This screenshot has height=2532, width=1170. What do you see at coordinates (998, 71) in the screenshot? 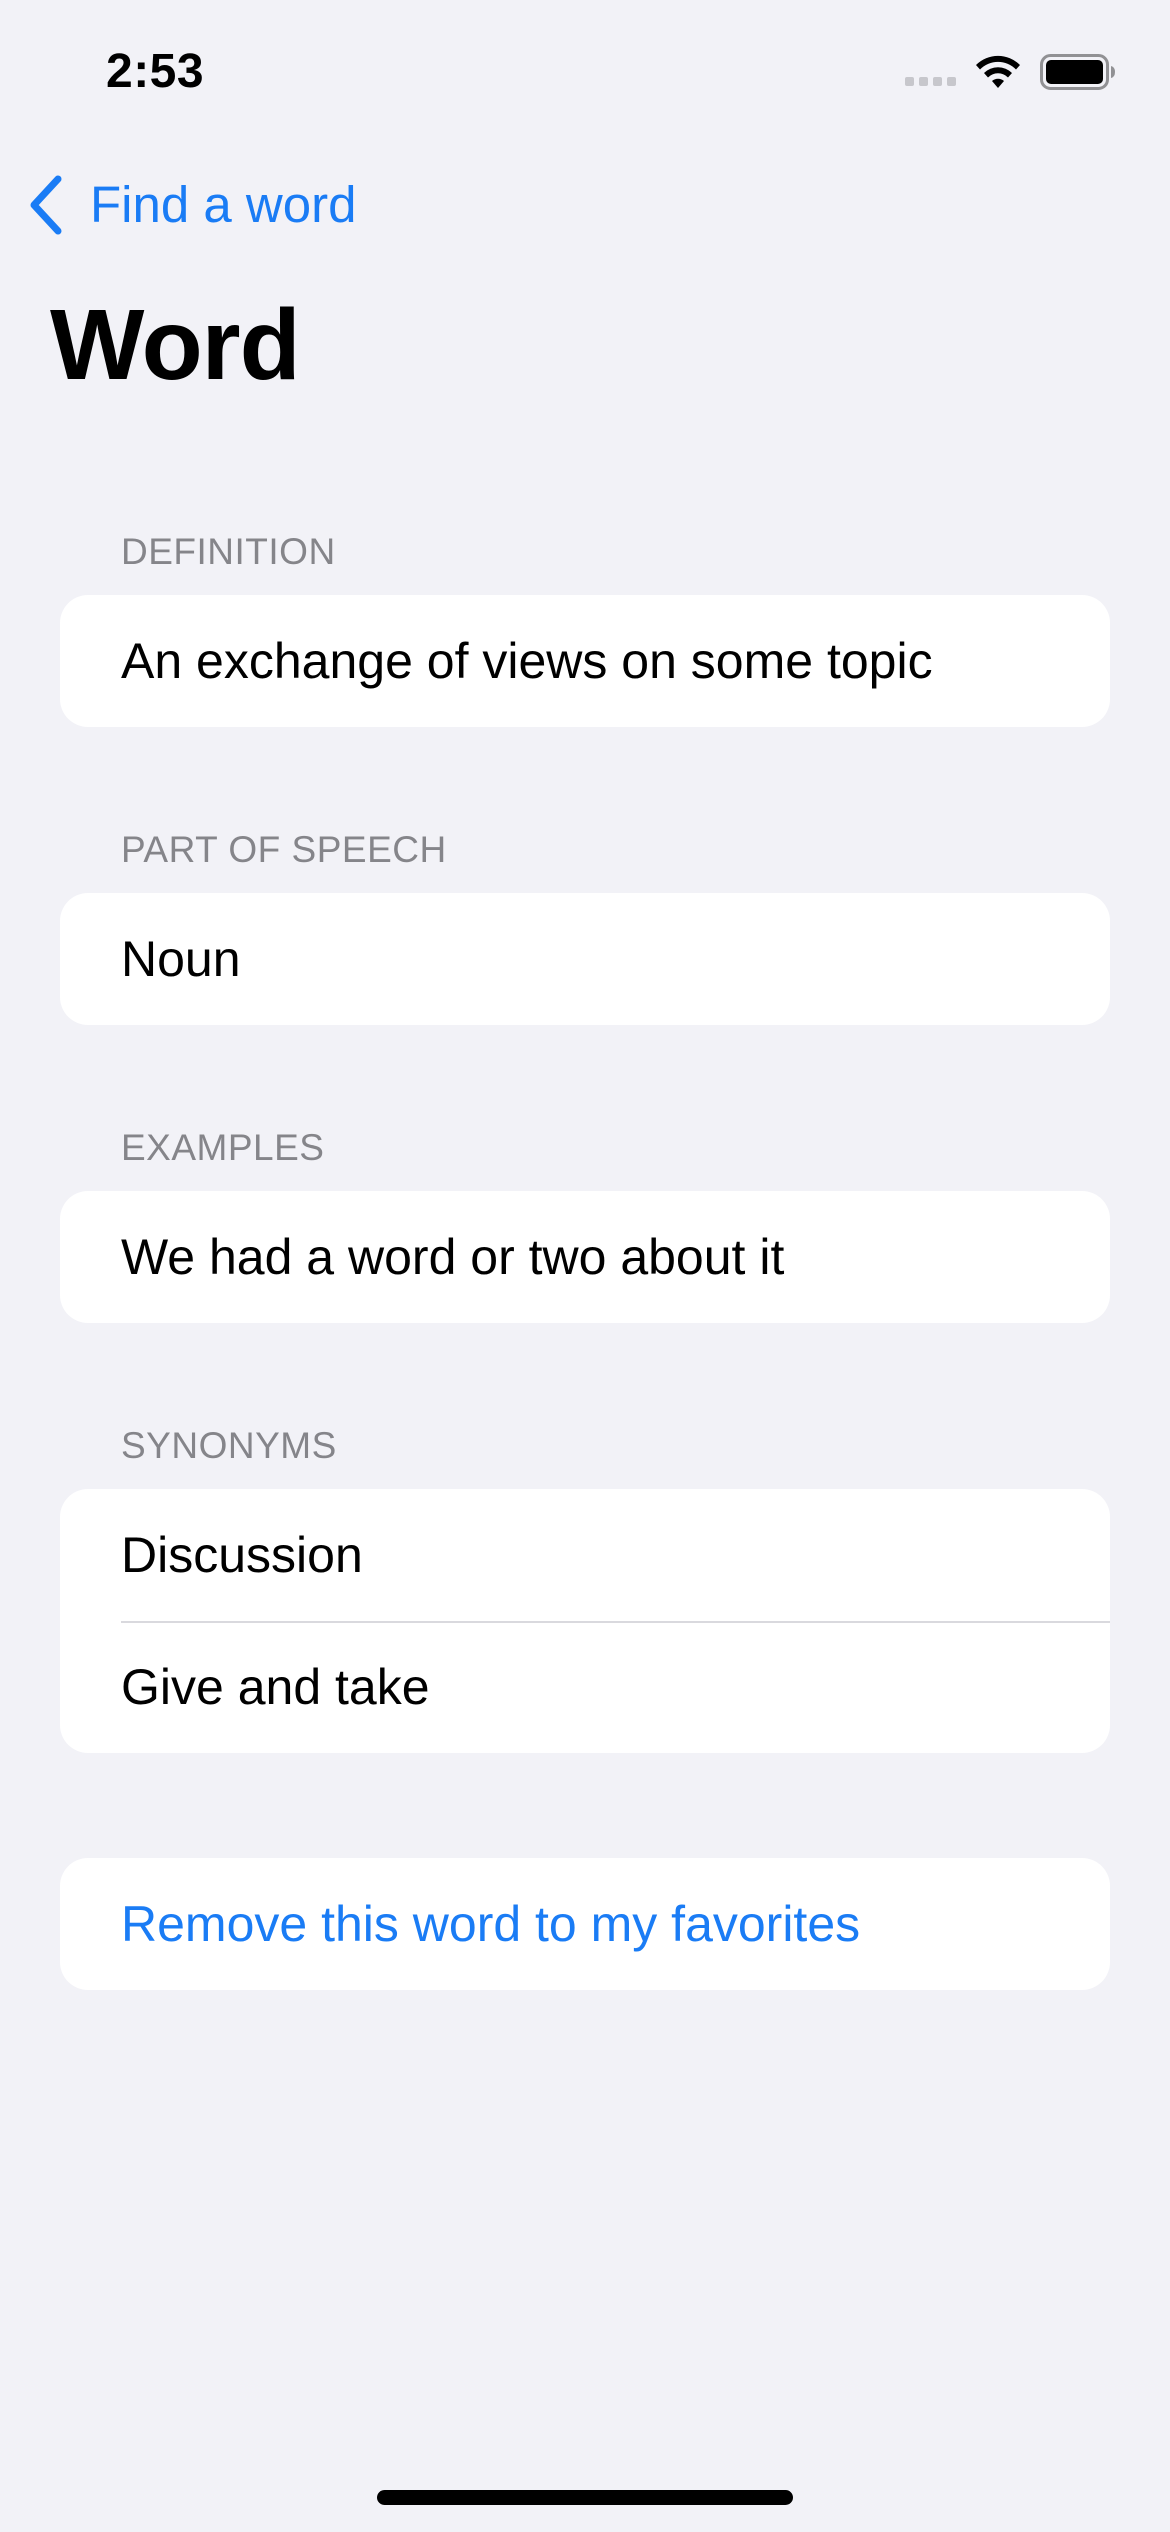
I see `wifi-icon` at bounding box center [998, 71].